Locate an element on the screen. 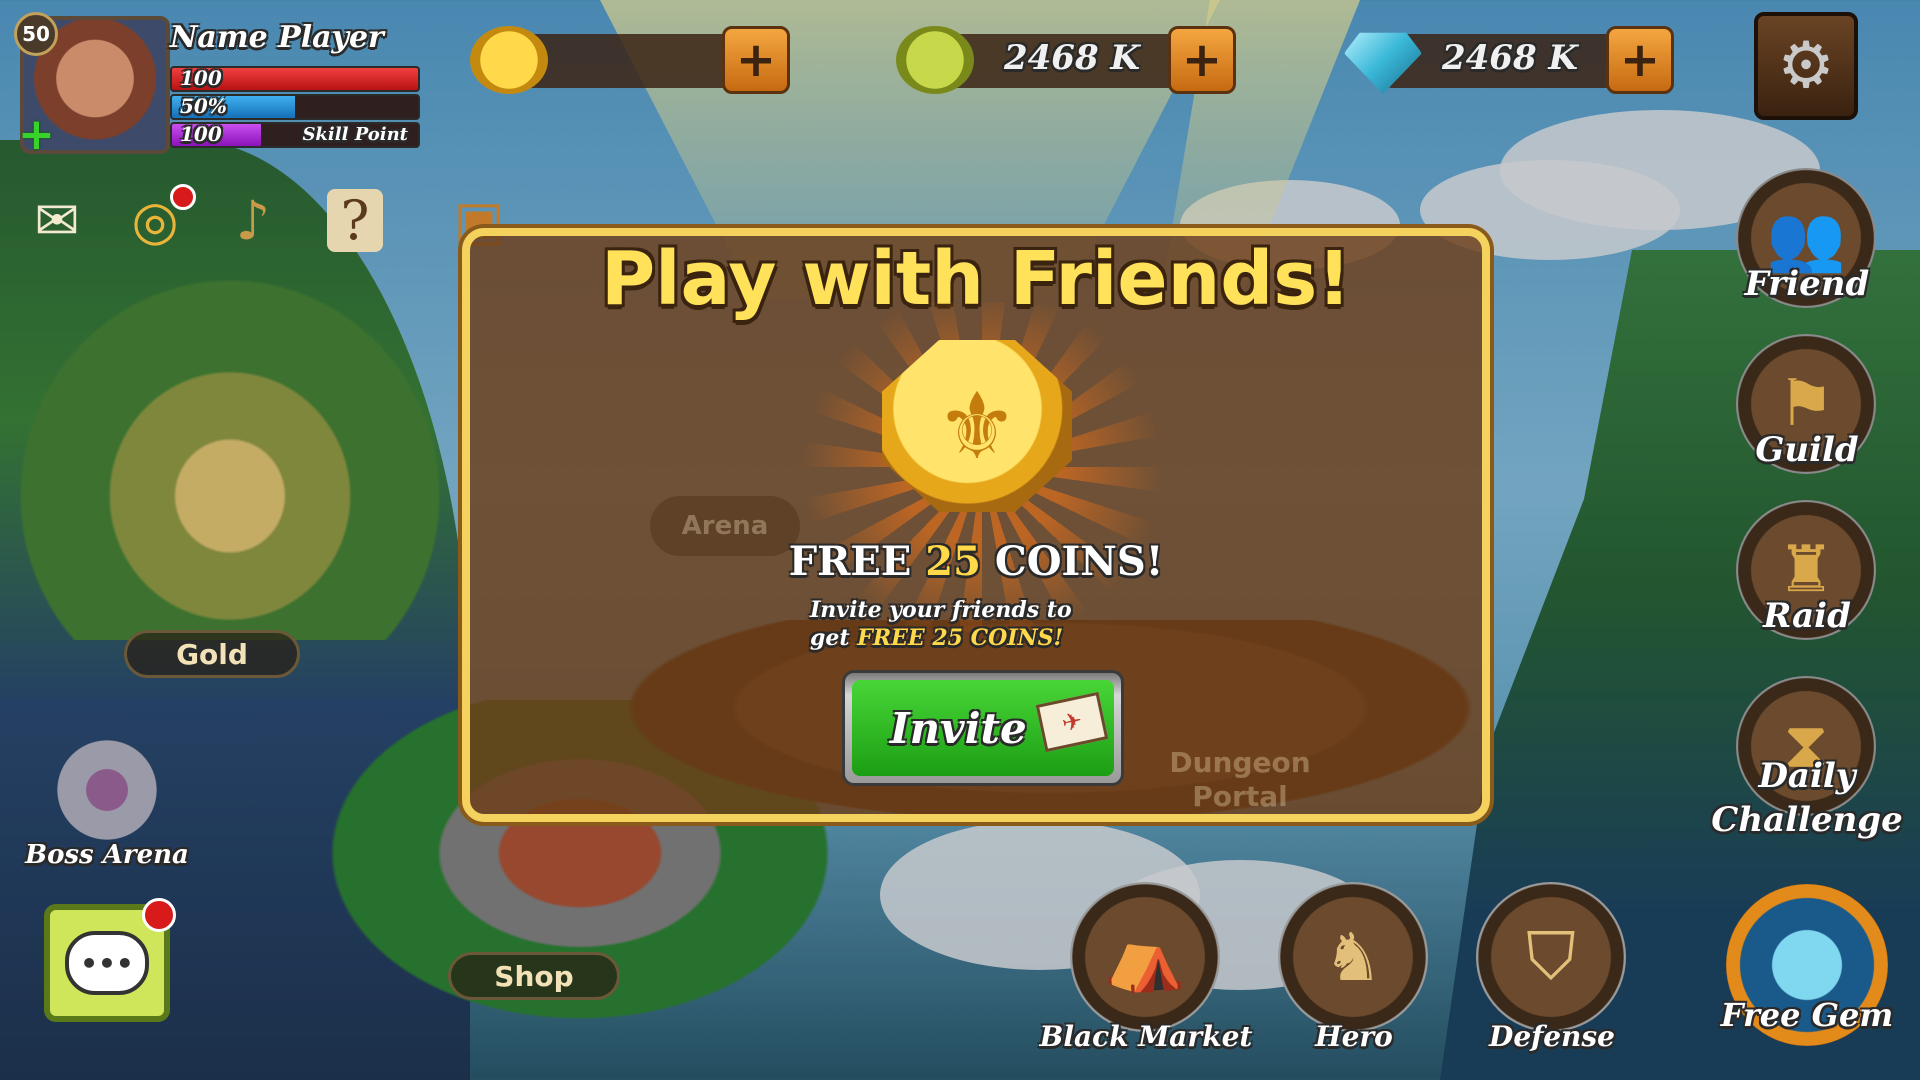 This screenshot has height=1080, width=1920. gold-currency: + is located at coordinates (630, 60).